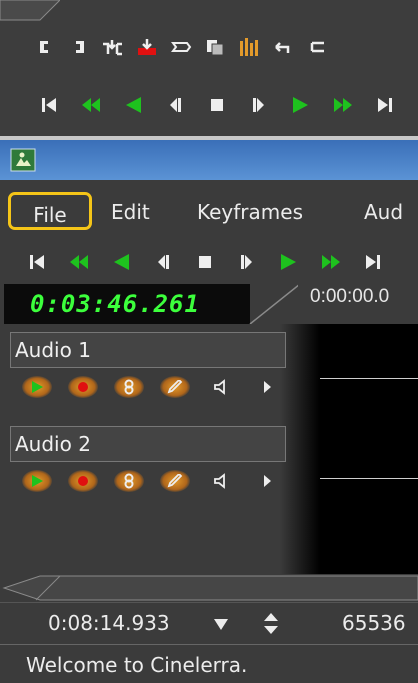 The height and width of the screenshot is (683, 418). I want to click on clock-wedge, so click(272, 304).